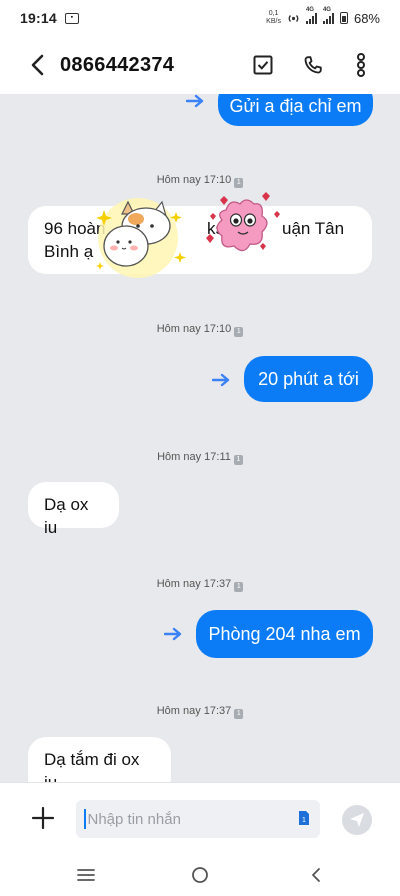 This screenshot has width=400, height=896. I want to click on incoming-message: Dạ ox iu, so click(73, 509).